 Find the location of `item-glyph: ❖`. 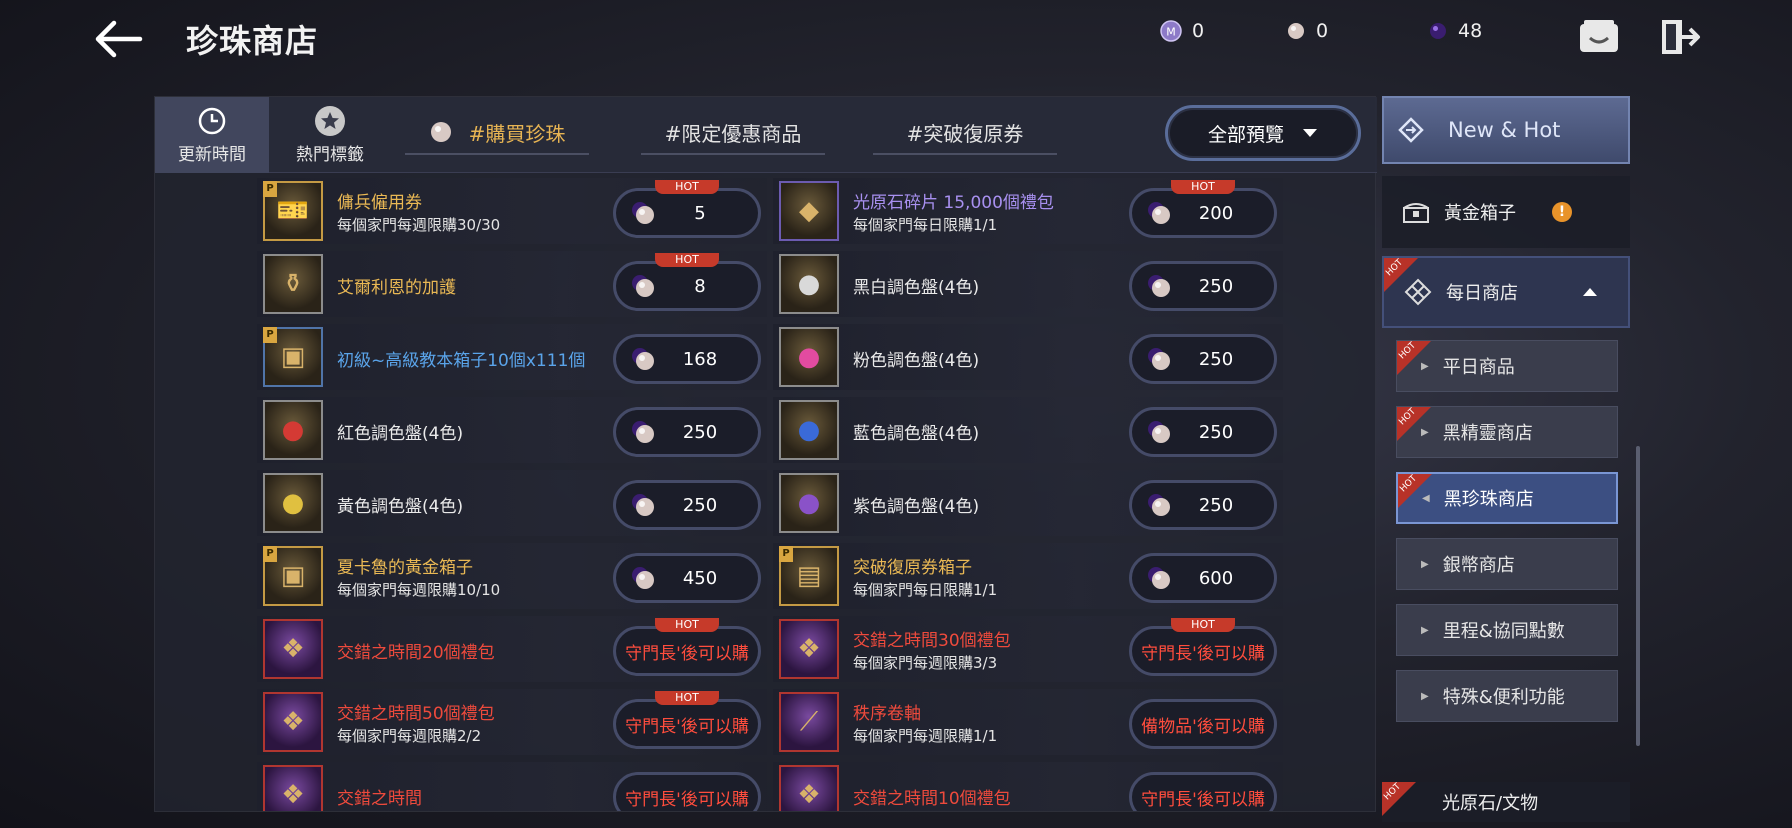

item-glyph: ❖ is located at coordinates (809, 649).